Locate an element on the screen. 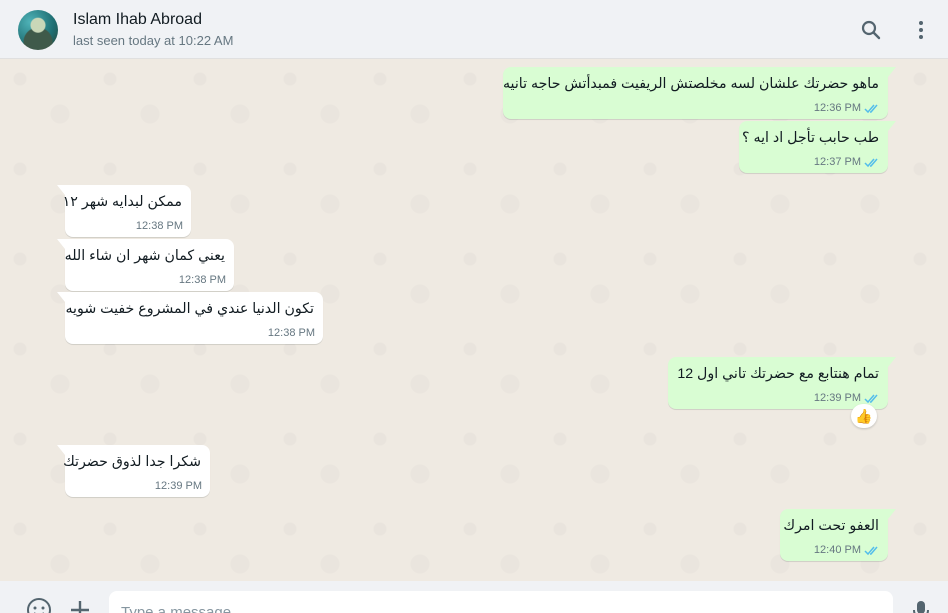 Image resolution: width=948 pixels, height=613 pixels. thumbs-up-reaction: 👍 is located at coordinates (864, 416).